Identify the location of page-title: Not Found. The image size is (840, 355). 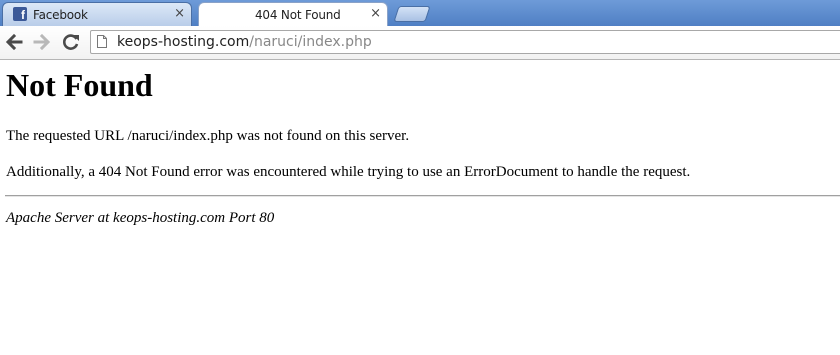
(79, 85).